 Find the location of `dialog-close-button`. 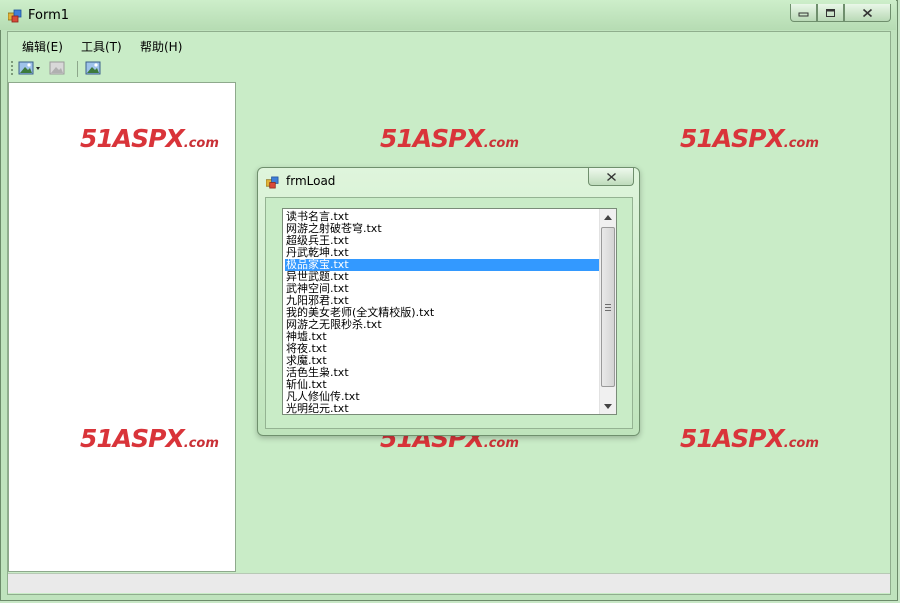

dialog-close-button is located at coordinates (611, 177).